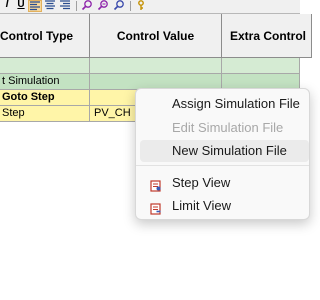 This screenshot has height=300, width=320. What do you see at coordinates (21, 6) in the screenshot?
I see `underline-icon: U` at bounding box center [21, 6].